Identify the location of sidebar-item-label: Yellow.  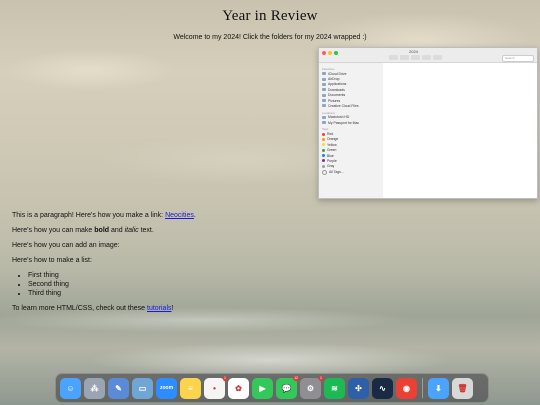
(332, 144).